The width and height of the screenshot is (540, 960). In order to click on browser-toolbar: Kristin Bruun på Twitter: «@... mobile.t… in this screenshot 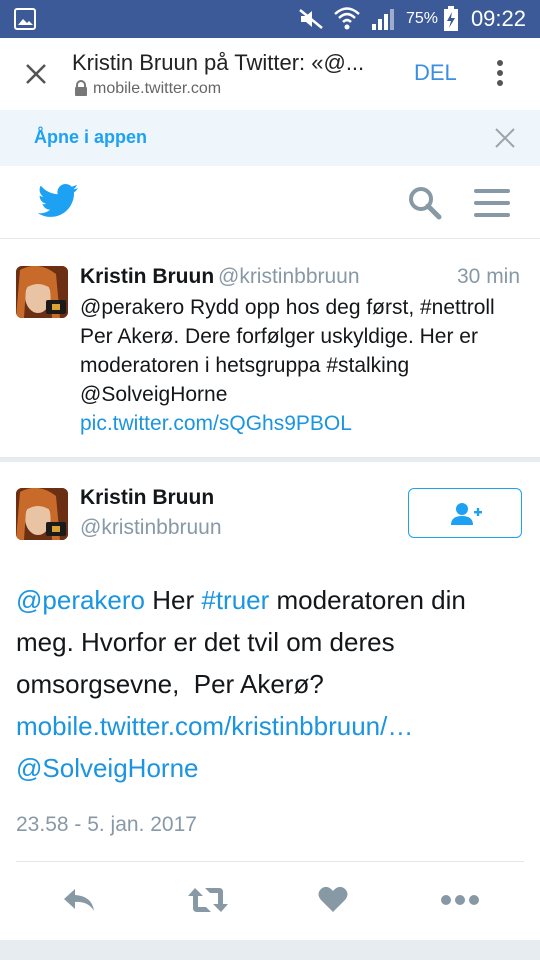, I will do `click(270, 74)`.